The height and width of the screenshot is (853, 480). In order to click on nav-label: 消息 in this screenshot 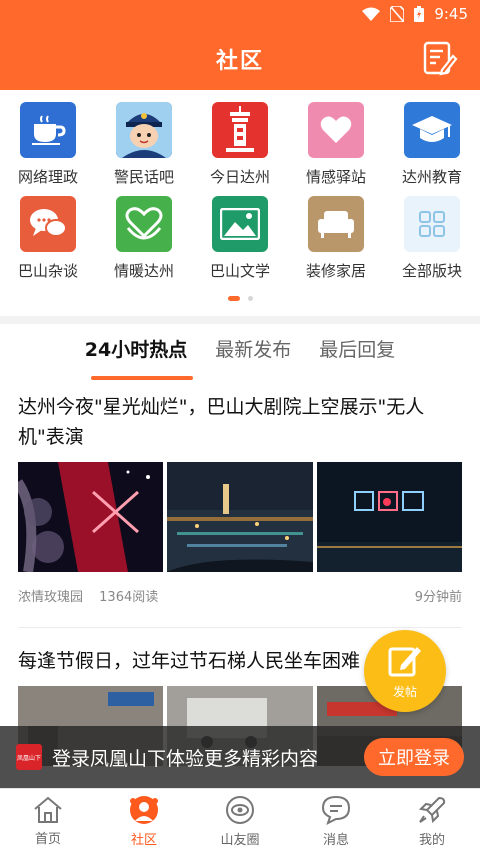, I will do `click(335, 840)`.